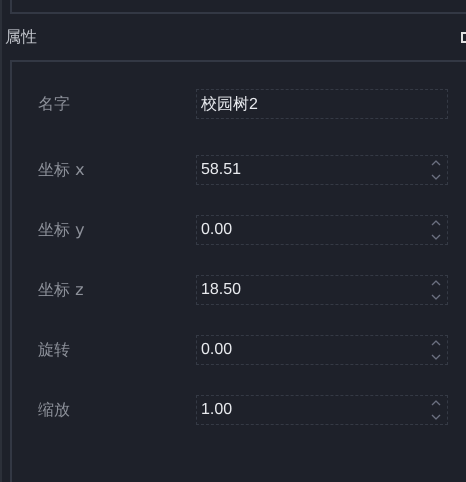 This screenshot has height=482, width=466. I want to click on spin-box: 18.50, so click(322, 290).